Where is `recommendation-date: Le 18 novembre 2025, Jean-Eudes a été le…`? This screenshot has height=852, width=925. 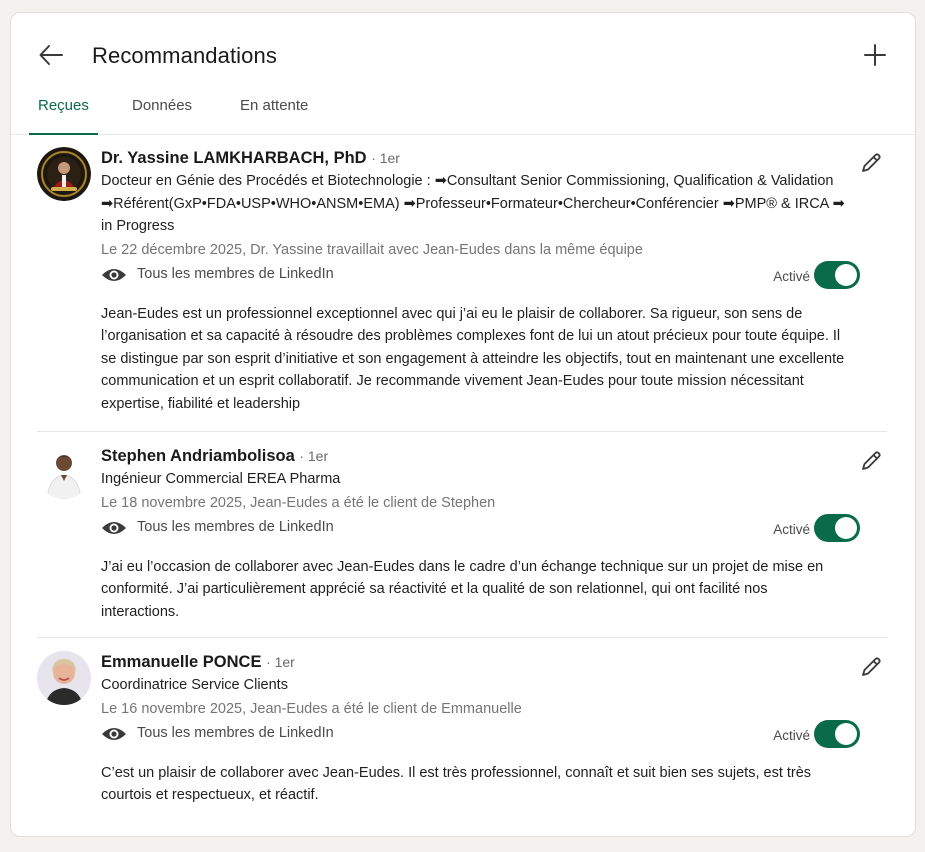
recommendation-date: Le 18 novembre 2025, Jean-Eudes a été le… is located at coordinates (298, 502).